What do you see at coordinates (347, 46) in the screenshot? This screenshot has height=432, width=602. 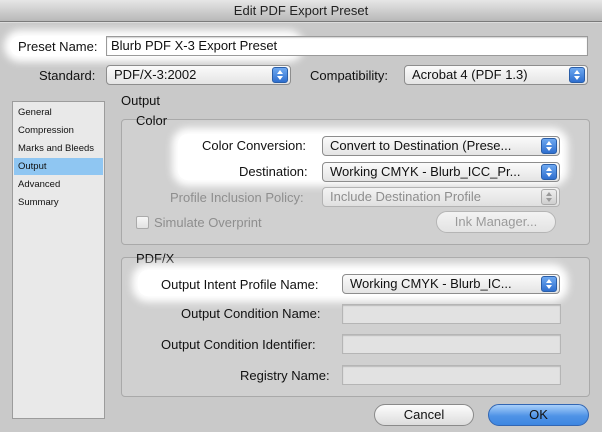 I see `preset-name-input: Blurb PDF X-3 Export Preset` at bounding box center [347, 46].